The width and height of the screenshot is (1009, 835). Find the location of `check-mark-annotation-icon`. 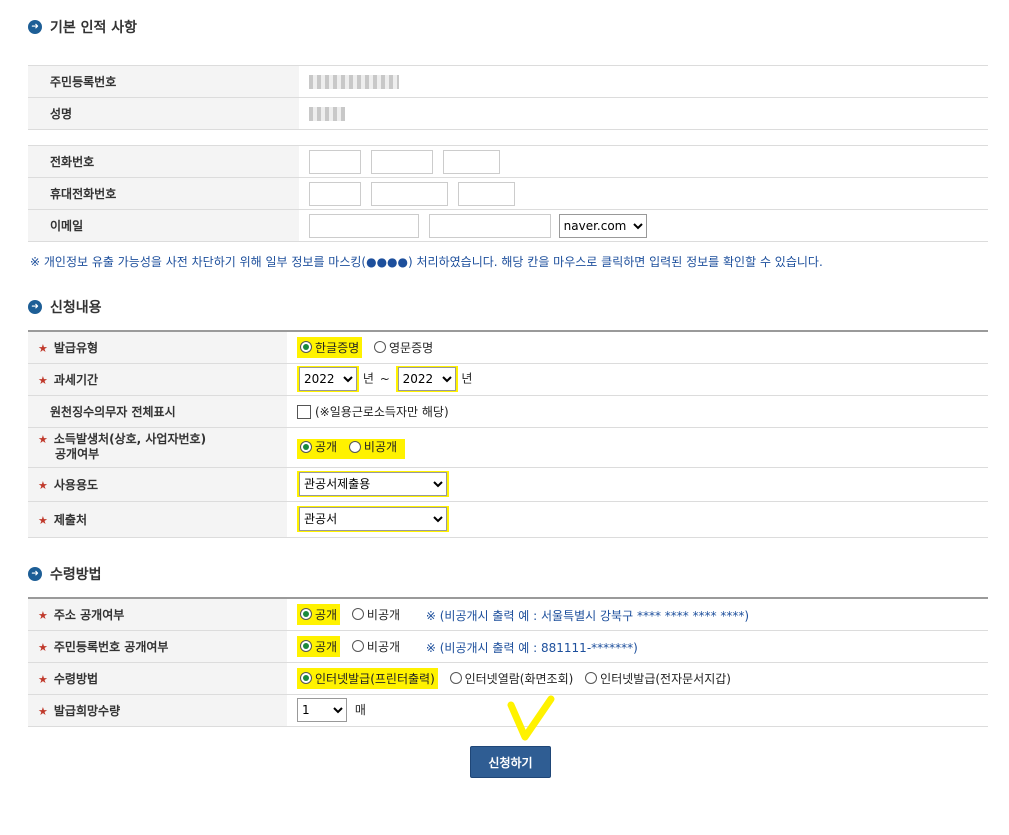

check-mark-annotation-icon is located at coordinates (531, 718).